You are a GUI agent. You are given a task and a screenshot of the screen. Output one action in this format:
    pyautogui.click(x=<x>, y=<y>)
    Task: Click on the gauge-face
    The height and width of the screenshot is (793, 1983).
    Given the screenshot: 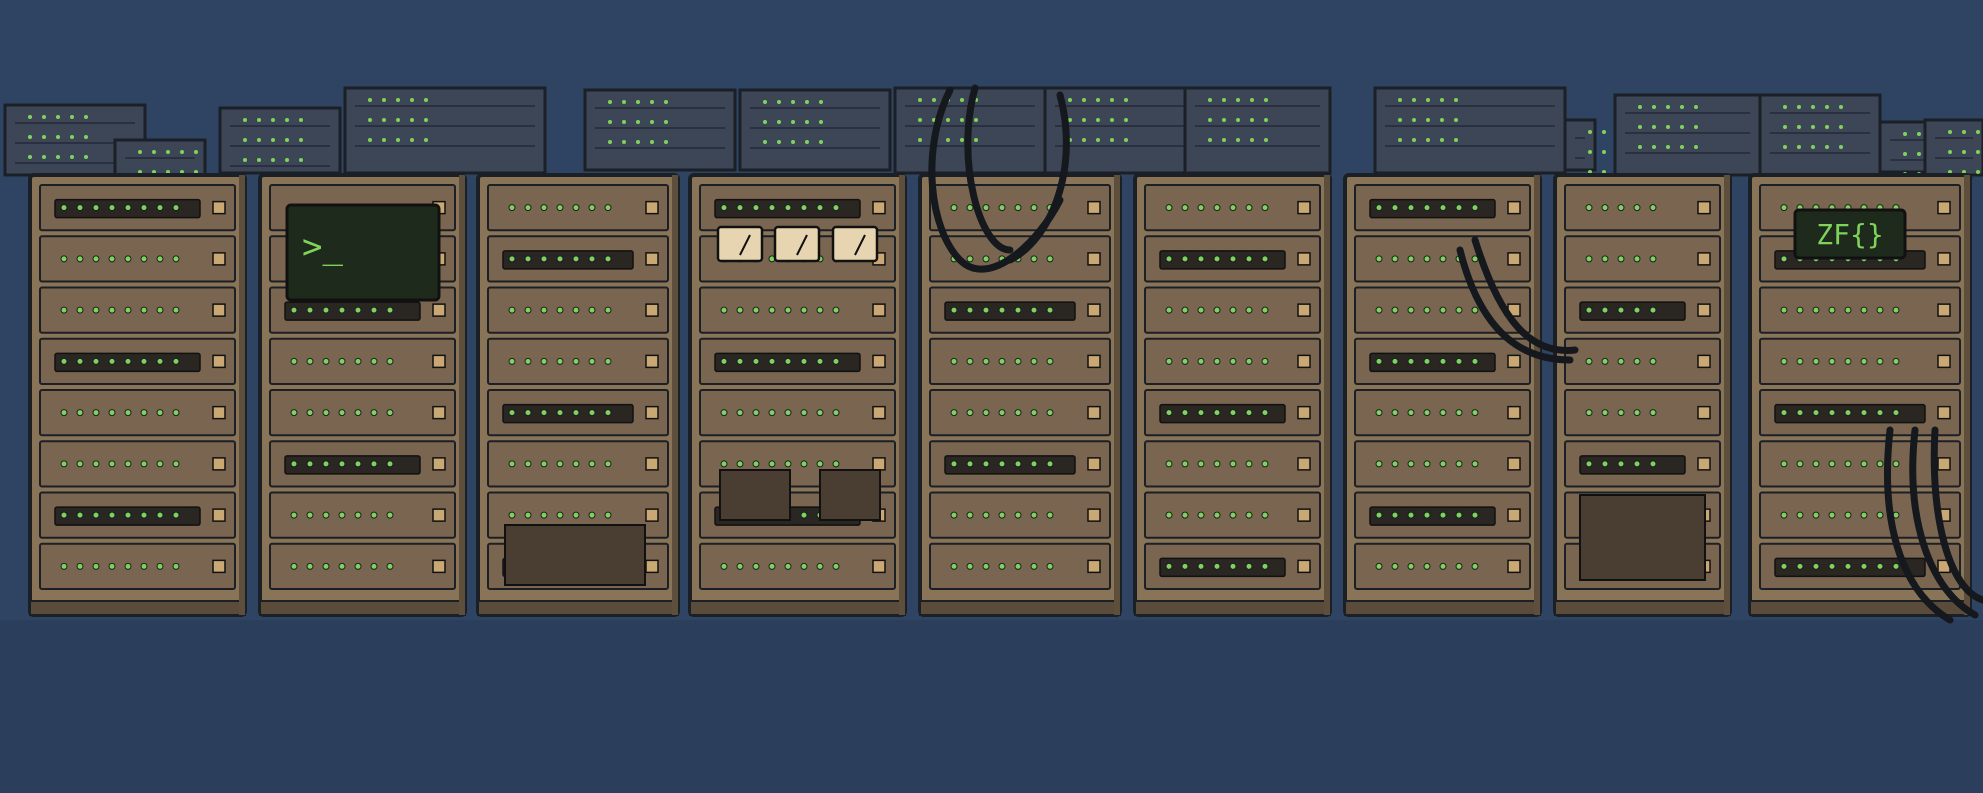 What is the action you would take?
    pyautogui.click(x=797, y=244)
    